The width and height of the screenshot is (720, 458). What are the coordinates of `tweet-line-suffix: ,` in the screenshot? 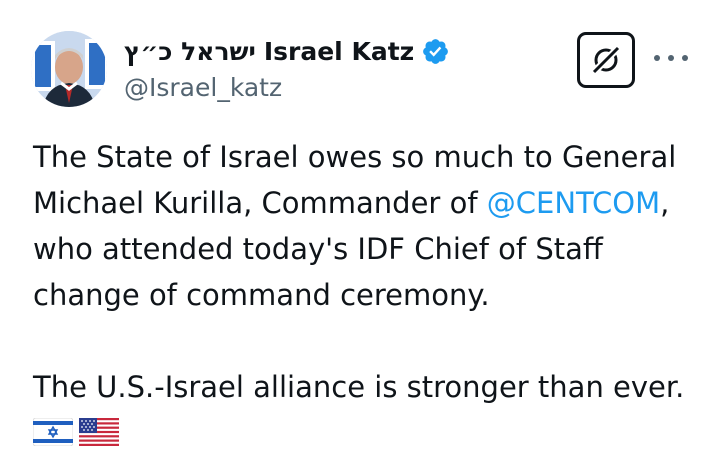 It's located at (665, 203).